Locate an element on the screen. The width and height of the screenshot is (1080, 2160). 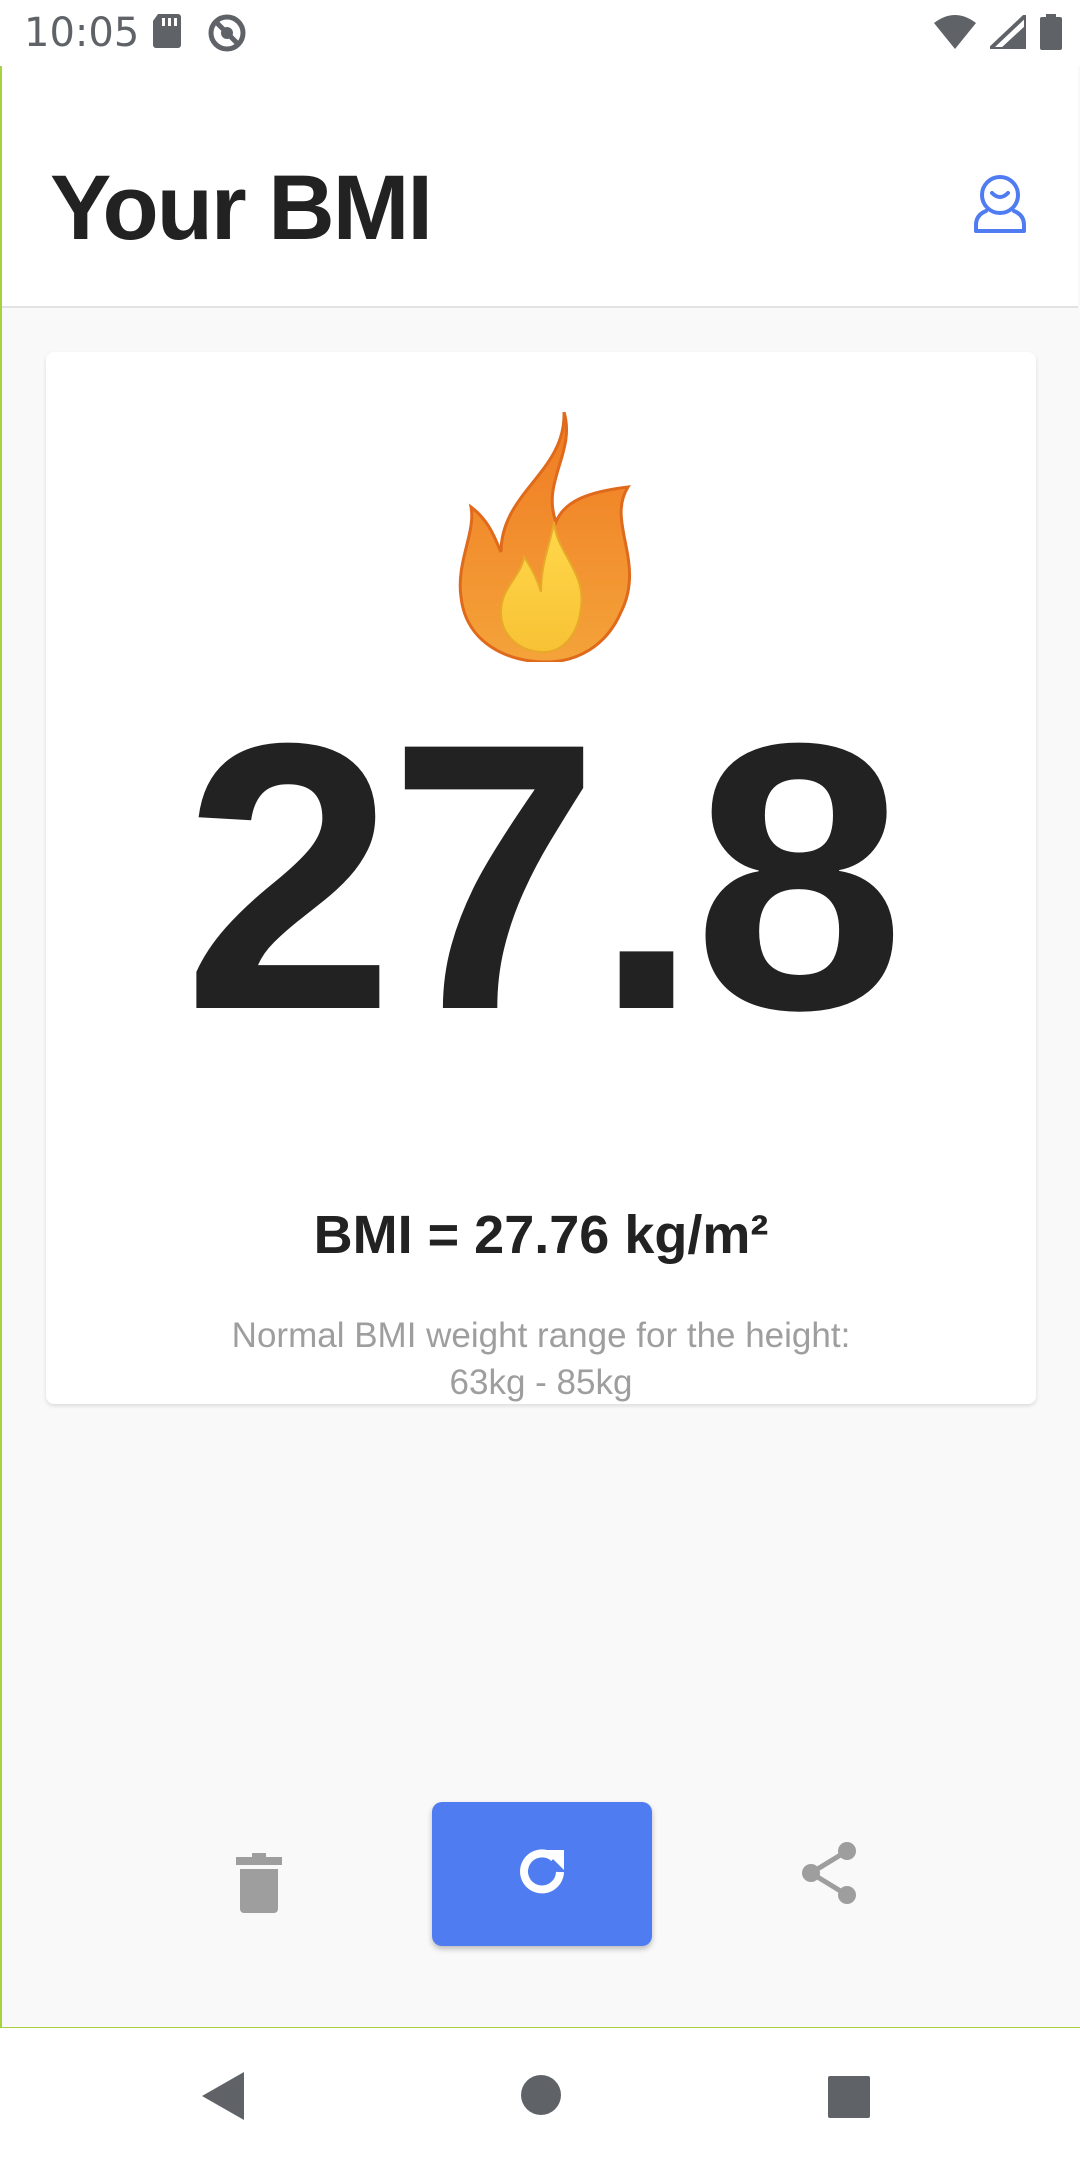
home-icon is located at coordinates (541, 2097).